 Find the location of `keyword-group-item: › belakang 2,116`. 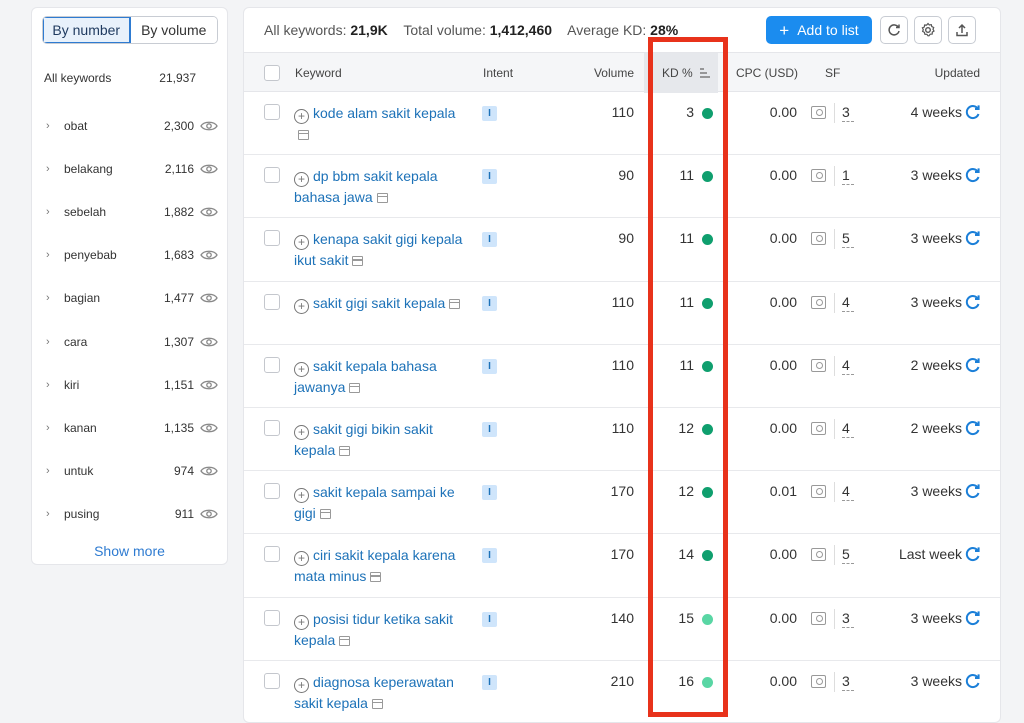

keyword-group-item: › belakang 2,116 is located at coordinates (132, 168).